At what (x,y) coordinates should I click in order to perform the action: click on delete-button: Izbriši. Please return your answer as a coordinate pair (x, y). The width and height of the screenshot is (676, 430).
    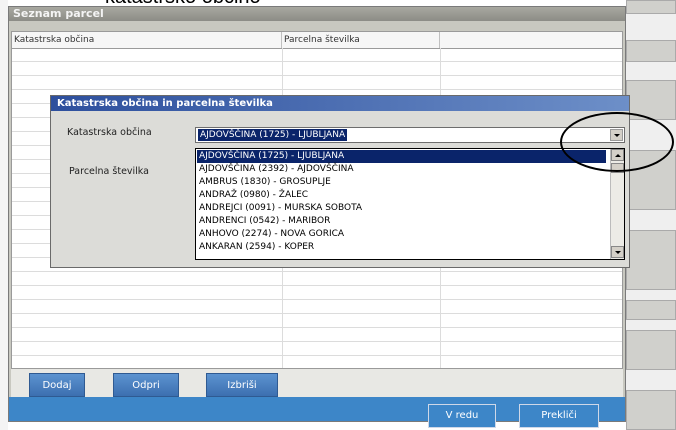
    Looking at the image, I should click on (242, 385).